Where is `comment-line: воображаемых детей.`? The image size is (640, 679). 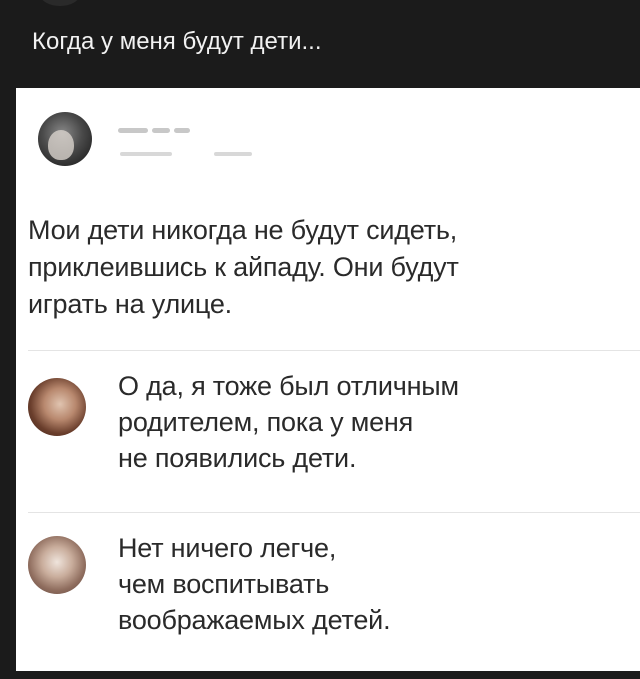
comment-line: воображаемых детей. is located at coordinates (254, 620).